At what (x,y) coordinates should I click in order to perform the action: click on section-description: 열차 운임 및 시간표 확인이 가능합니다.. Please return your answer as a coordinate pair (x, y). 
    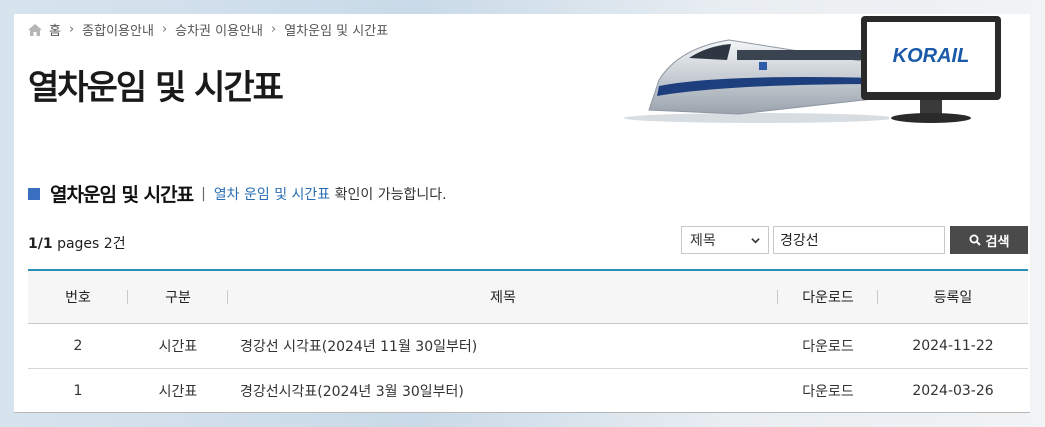
    Looking at the image, I should click on (330, 194).